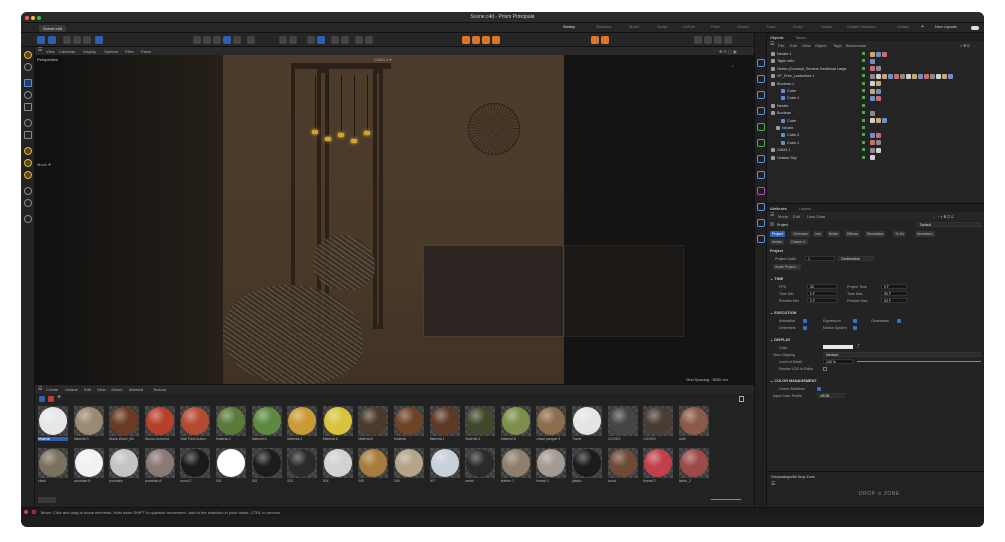 The image size is (1005, 542). What do you see at coordinates (761, 95) in the screenshot?
I see `text-object-icon` at bounding box center [761, 95].